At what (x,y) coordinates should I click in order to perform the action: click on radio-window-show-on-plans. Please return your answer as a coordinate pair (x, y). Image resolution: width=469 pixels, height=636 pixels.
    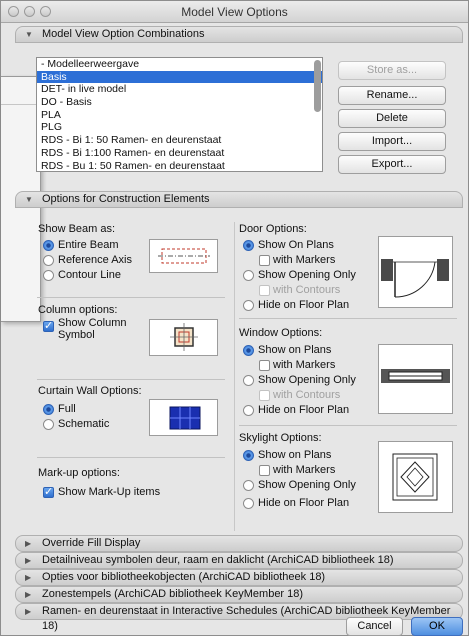
    Looking at the image, I should click on (248, 350).